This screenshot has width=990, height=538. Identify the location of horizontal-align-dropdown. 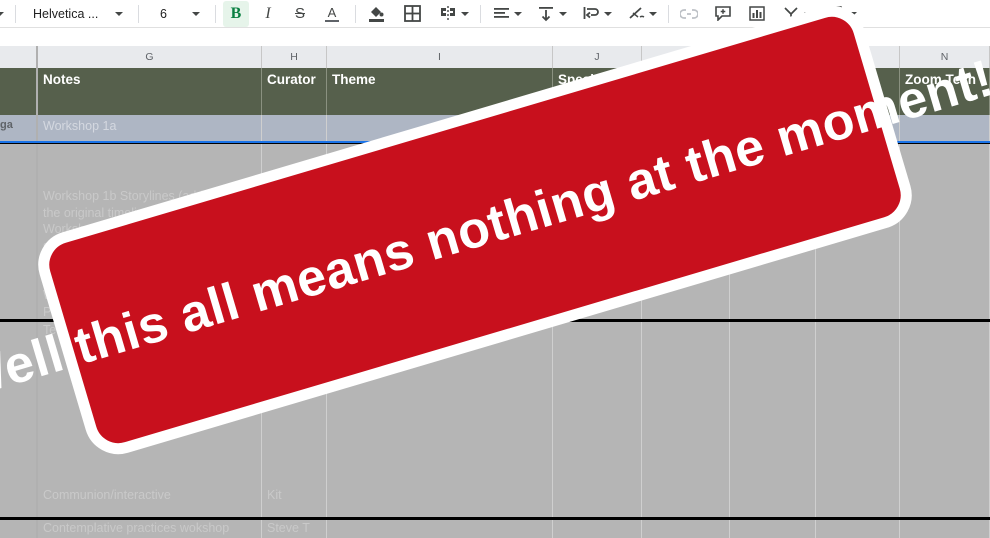
(520, 14).